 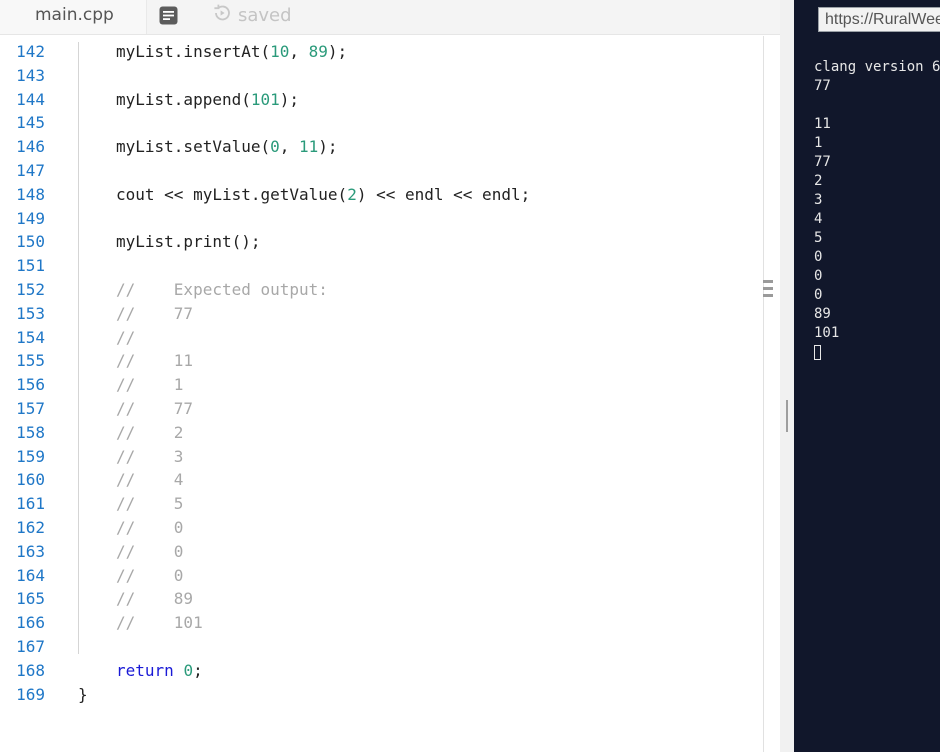 What do you see at coordinates (822, 314) in the screenshot?
I see `console-line: 89` at bounding box center [822, 314].